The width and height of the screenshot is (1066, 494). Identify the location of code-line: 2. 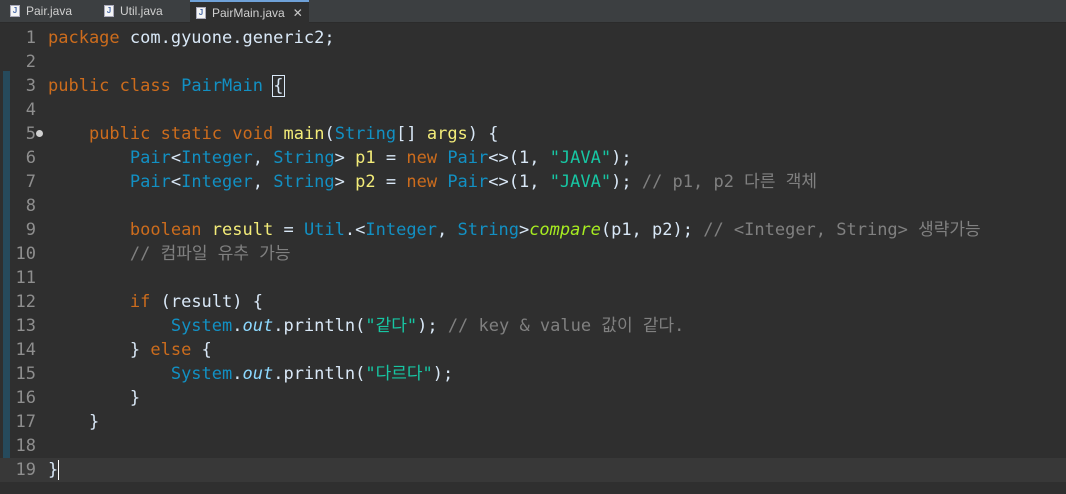
(533, 62).